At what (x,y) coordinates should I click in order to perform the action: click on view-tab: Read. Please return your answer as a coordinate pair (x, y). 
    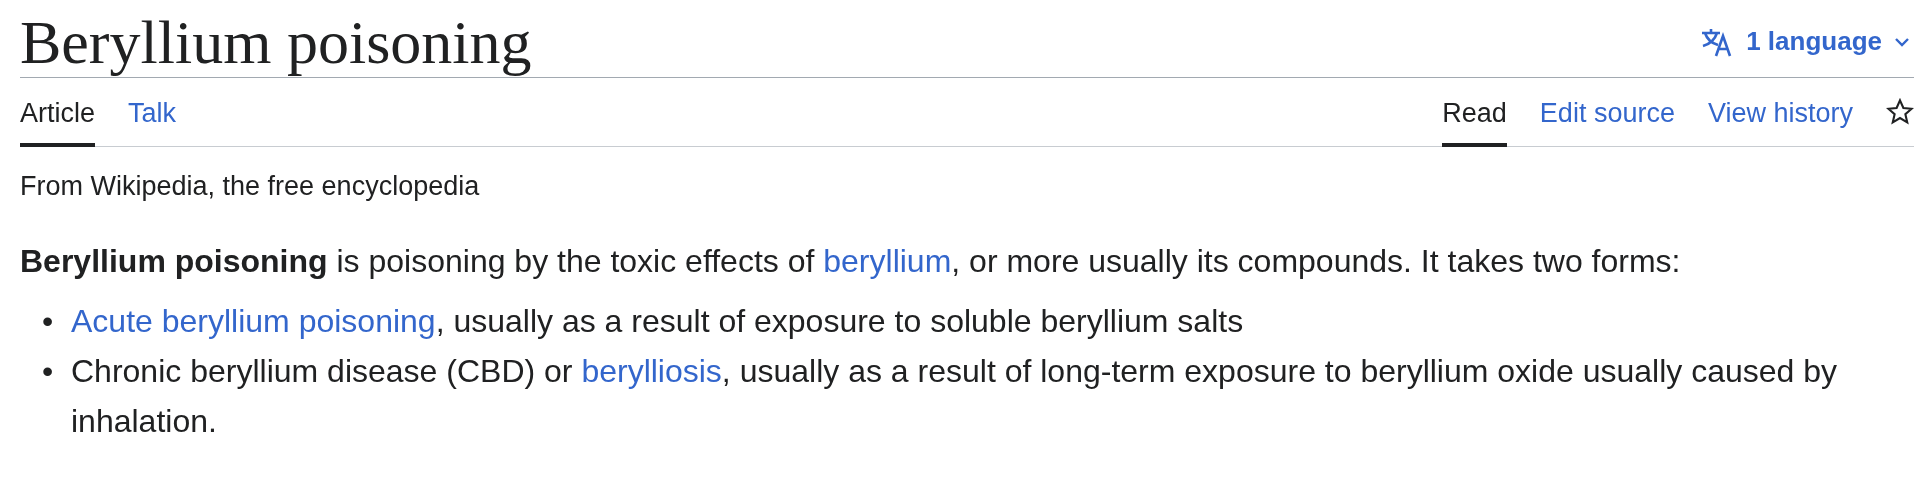
    Looking at the image, I should click on (1474, 116).